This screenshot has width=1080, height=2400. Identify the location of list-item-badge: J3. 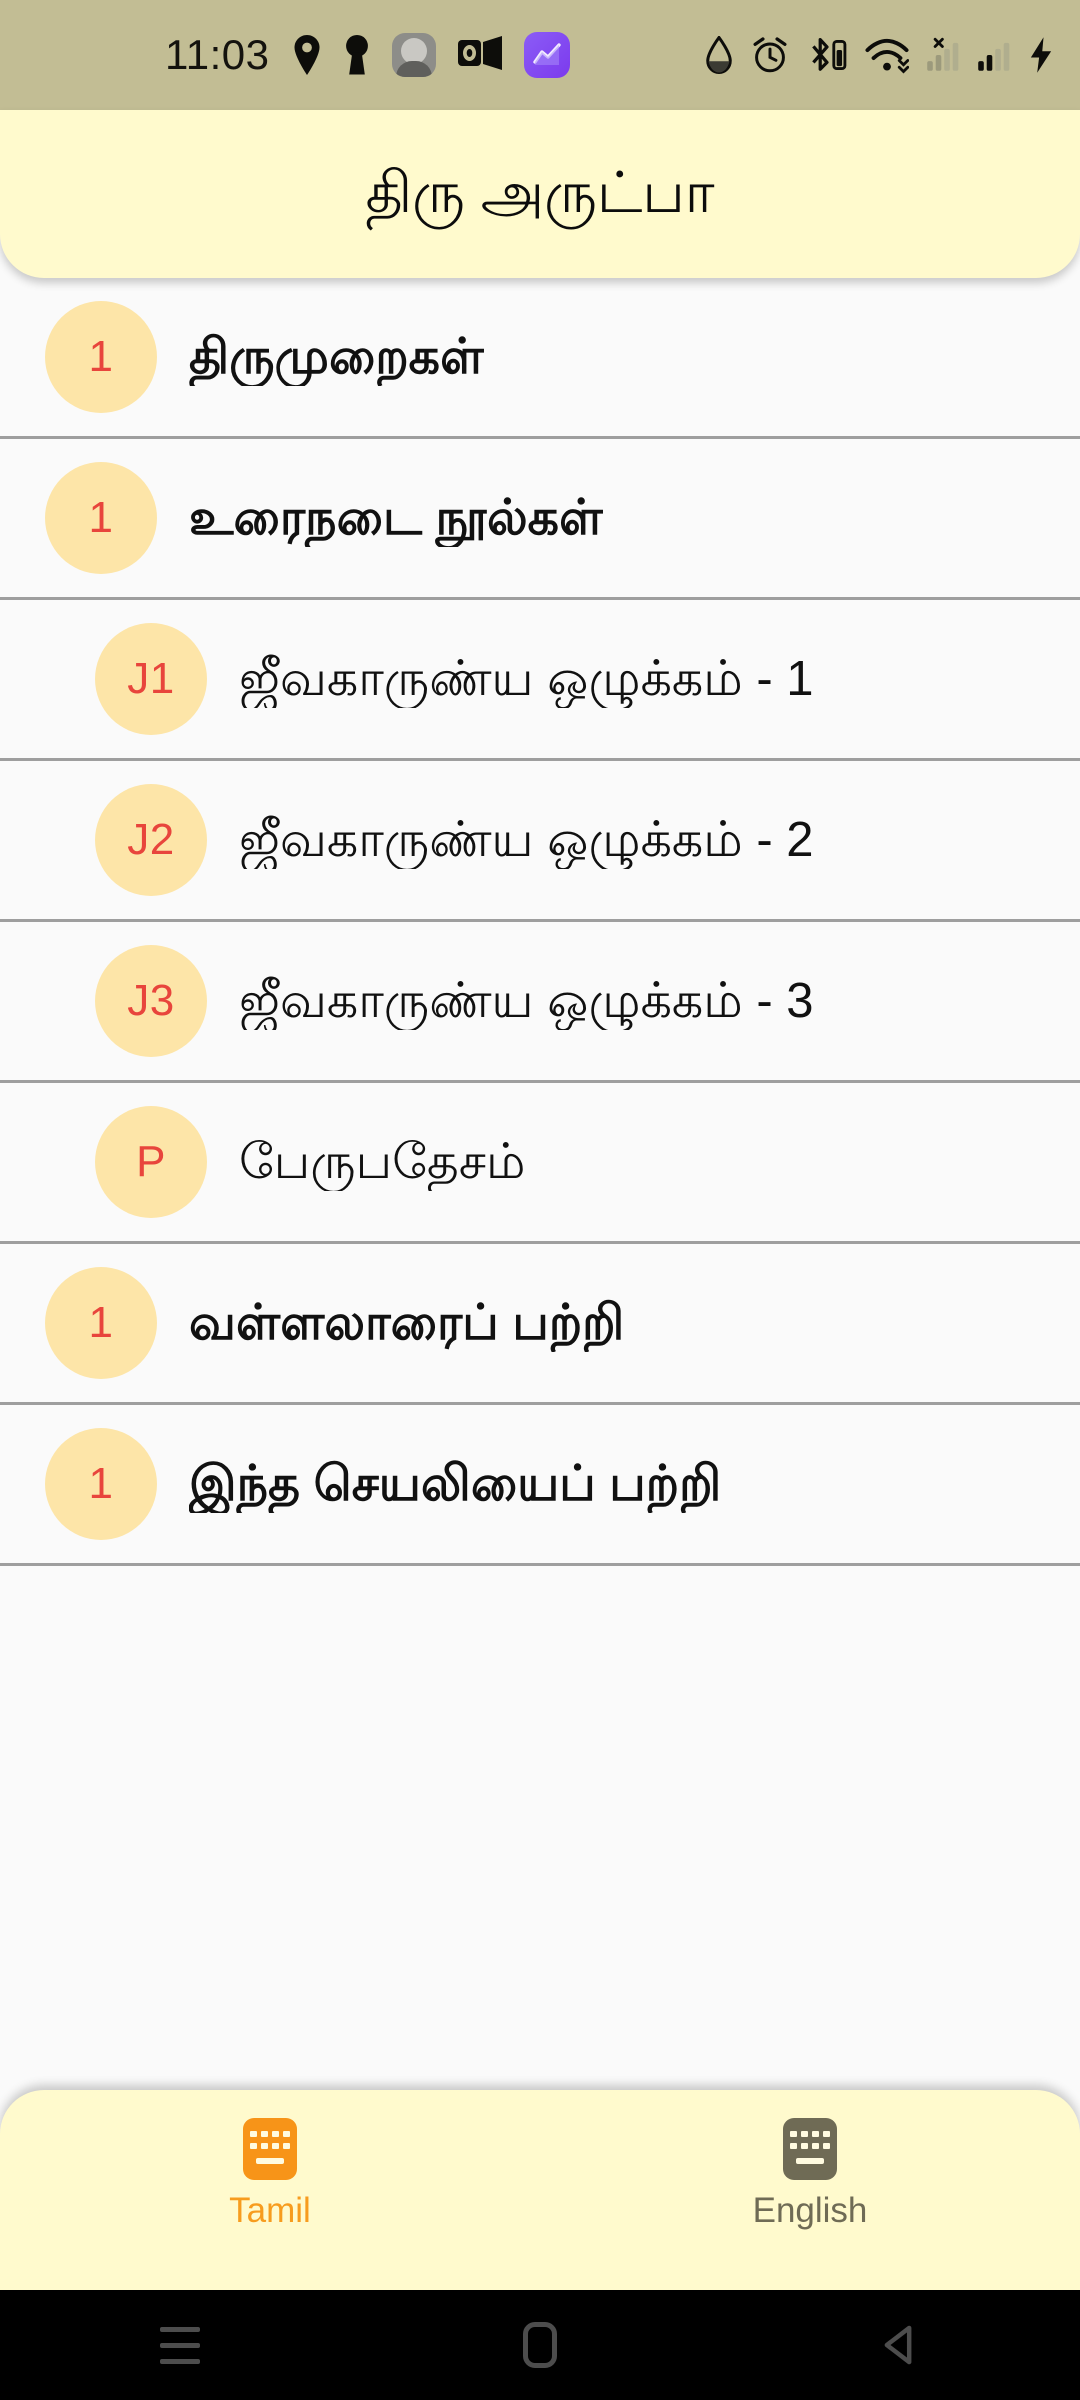
(151, 1001).